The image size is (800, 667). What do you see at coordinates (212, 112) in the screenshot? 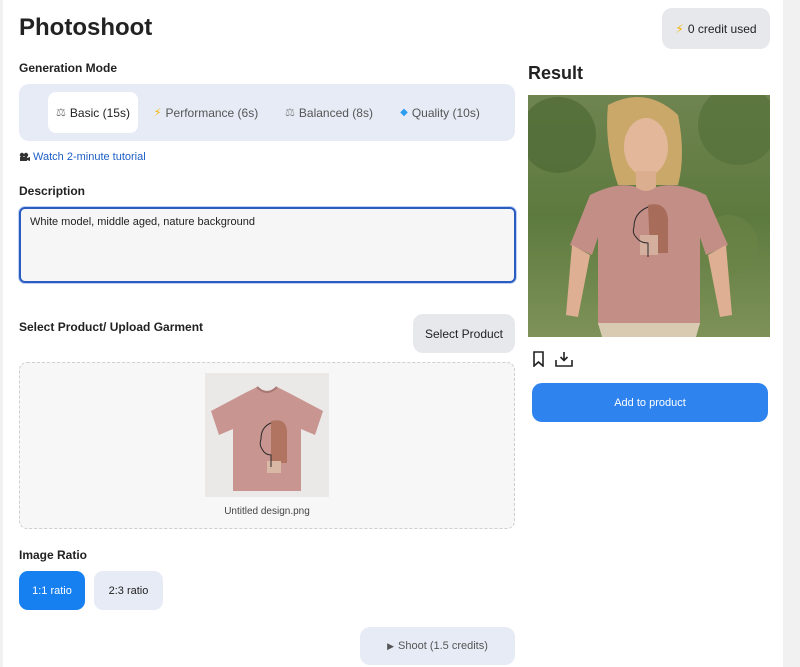
I see `tab-label: Performance (6s)` at bounding box center [212, 112].